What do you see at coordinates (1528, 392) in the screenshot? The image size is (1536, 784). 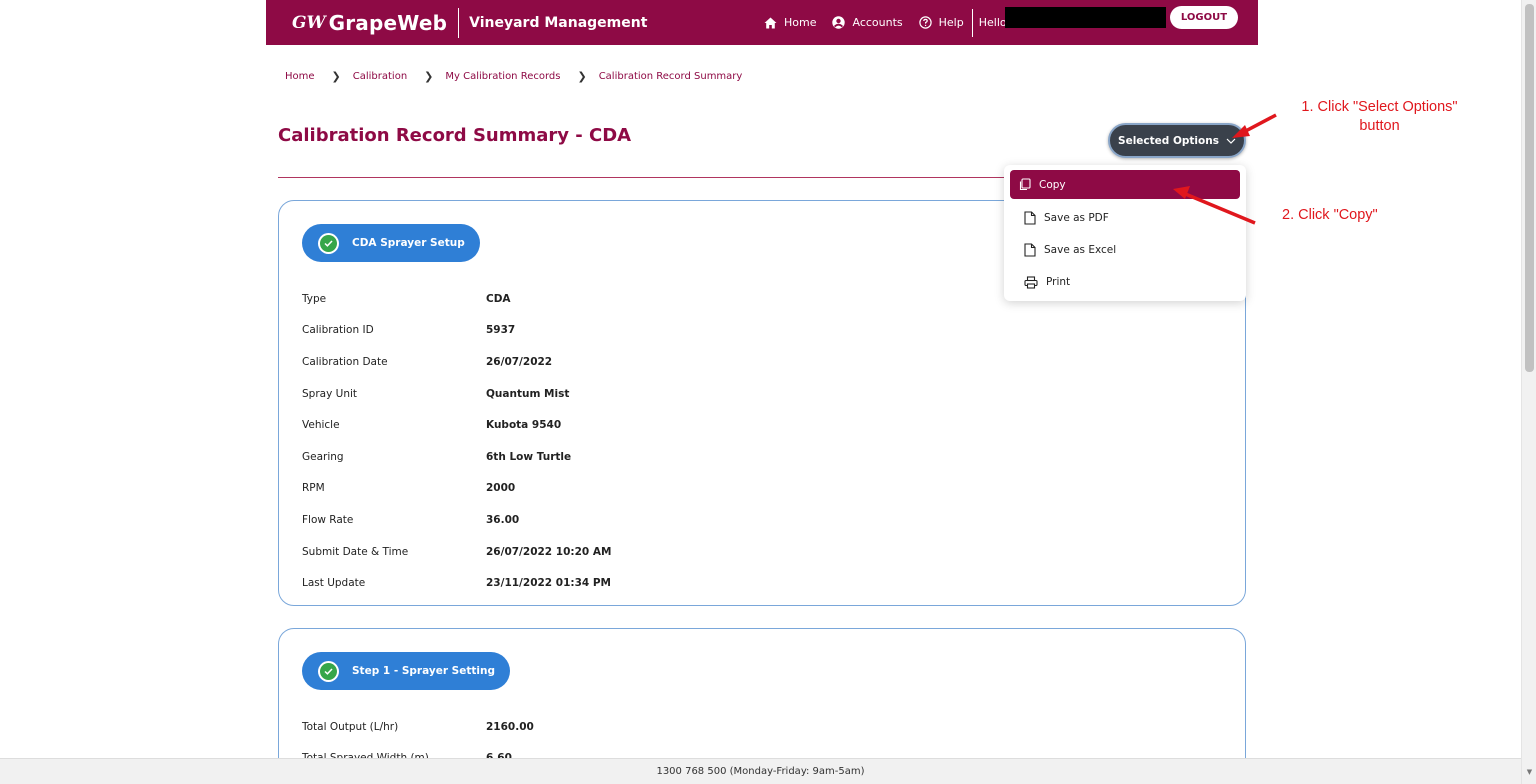 I see `page-scrollbar: ▼` at bounding box center [1528, 392].